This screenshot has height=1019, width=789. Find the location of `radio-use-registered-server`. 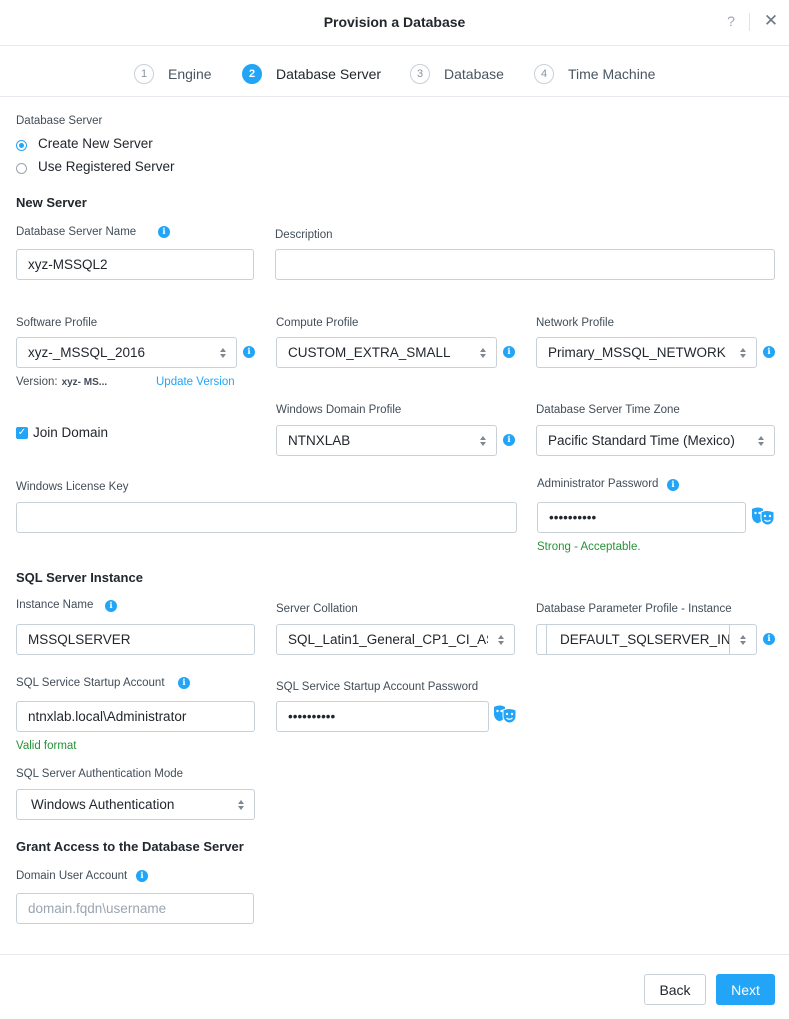

radio-use-registered-server is located at coordinates (21, 168).